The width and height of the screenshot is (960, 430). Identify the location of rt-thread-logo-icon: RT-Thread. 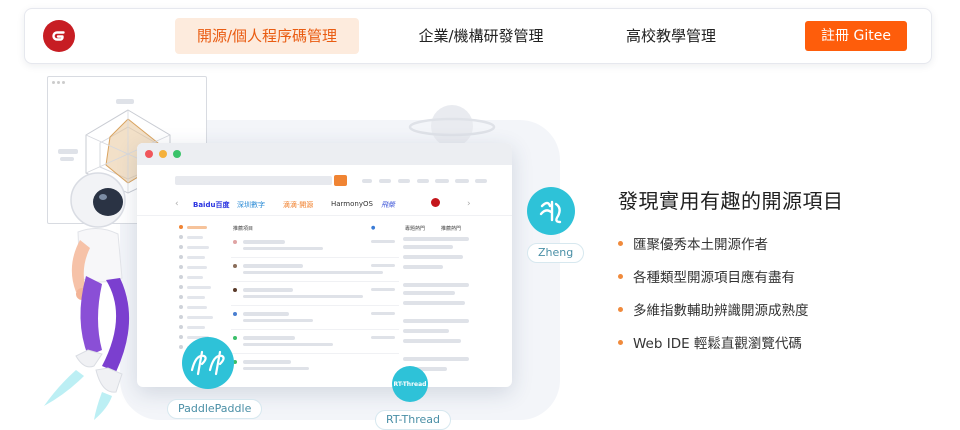
(410, 384).